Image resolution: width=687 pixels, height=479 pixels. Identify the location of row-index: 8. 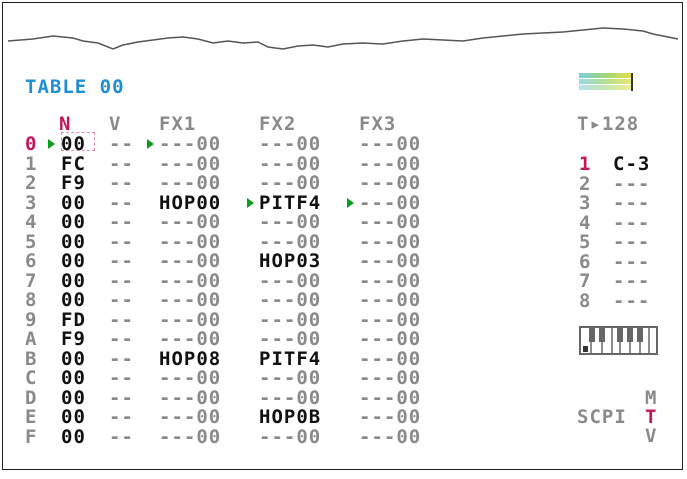
(31, 300).